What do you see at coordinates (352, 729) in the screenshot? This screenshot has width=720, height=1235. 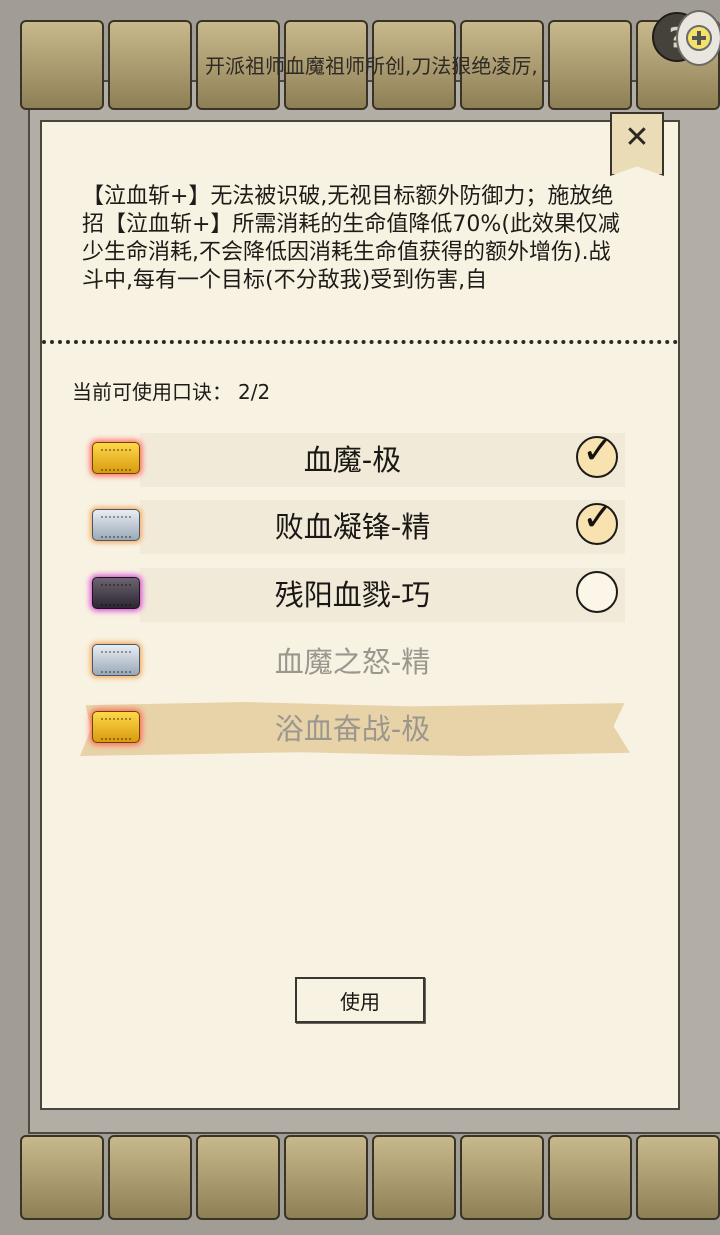 I see `formula-name: 浴血奋战-极` at bounding box center [352, 729].